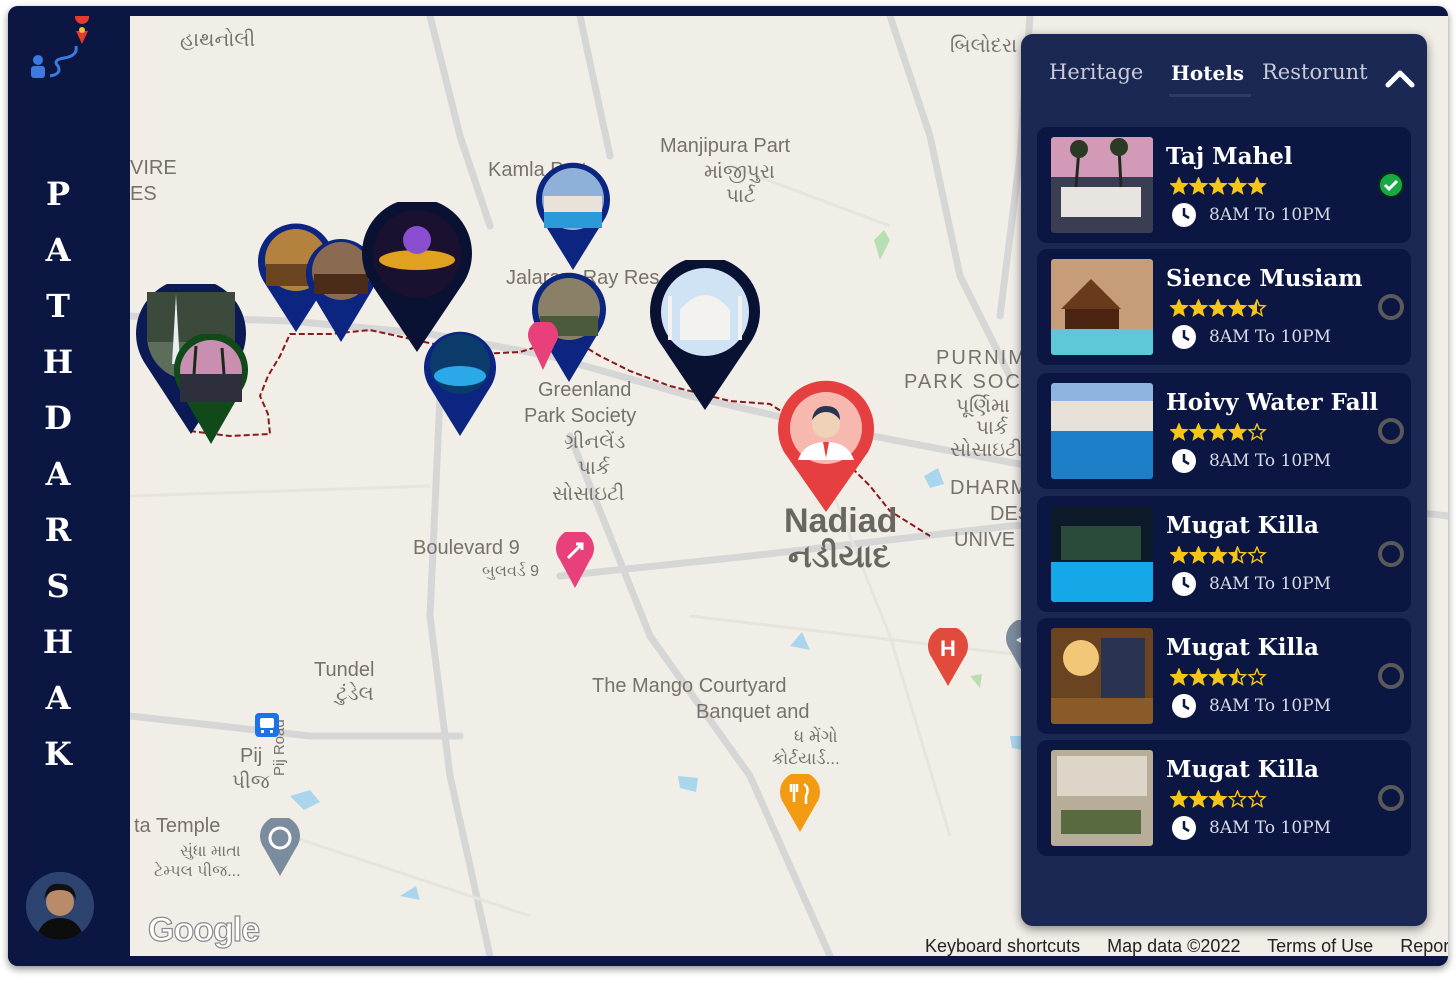  Describe the element at coordinates (153, 168) in the screenshot. I see `map-label: VIRE` at that location.